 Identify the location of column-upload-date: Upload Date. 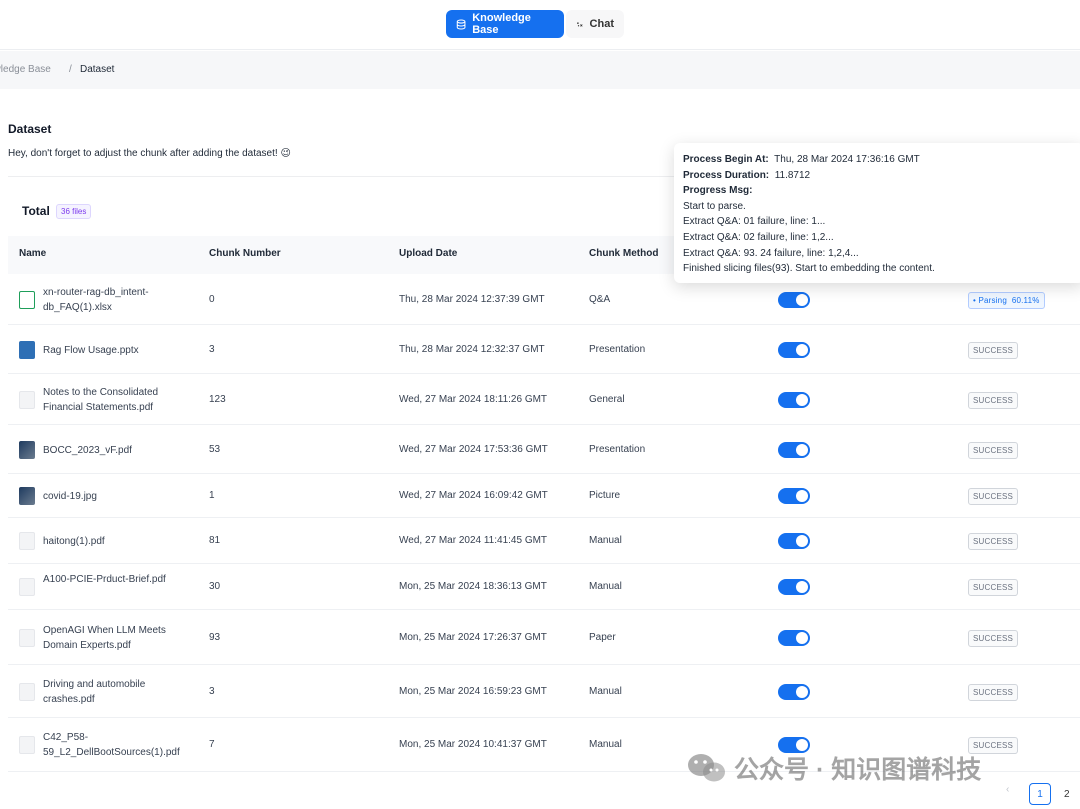
(428, 253).